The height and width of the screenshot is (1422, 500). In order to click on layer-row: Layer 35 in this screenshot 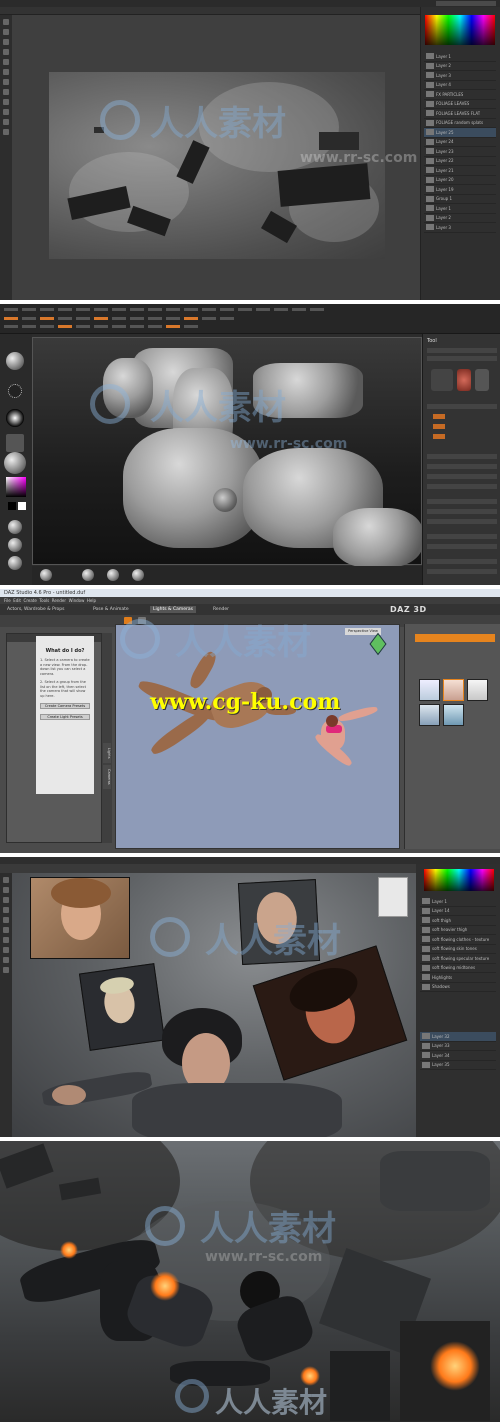, I will do `click(458, 1065)`.